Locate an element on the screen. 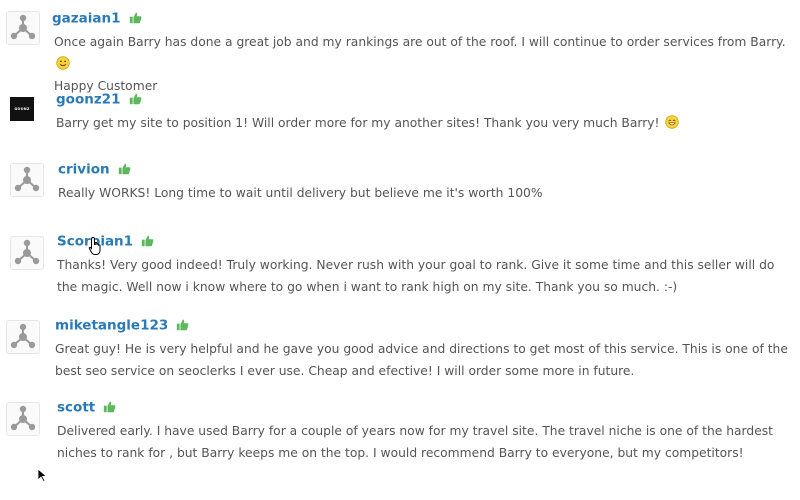 Image resolution: width=800 pixels, height=500 pixels. grin-emoji-icon is located at coordinates (672, 122).